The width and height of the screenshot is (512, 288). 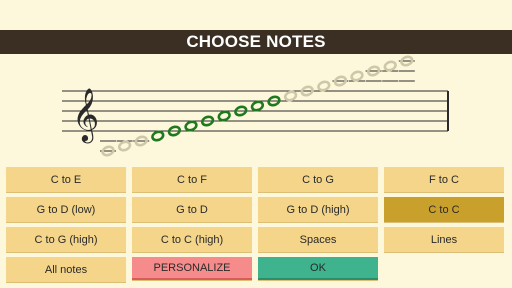 I want to click on range-button-c-to-e: C to E, so click(x=66, y=179).